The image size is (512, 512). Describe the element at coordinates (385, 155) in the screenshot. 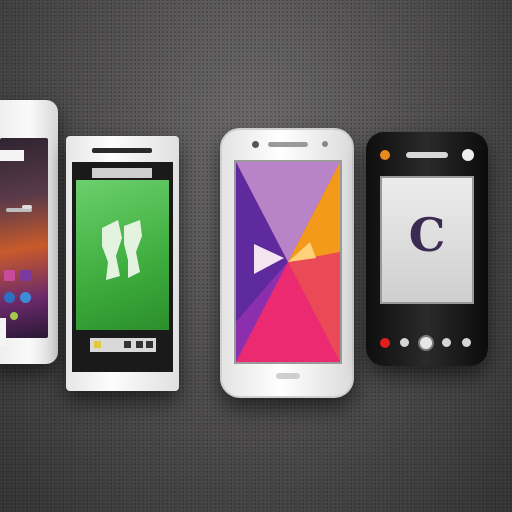

I see `power-led-icon` at that location.